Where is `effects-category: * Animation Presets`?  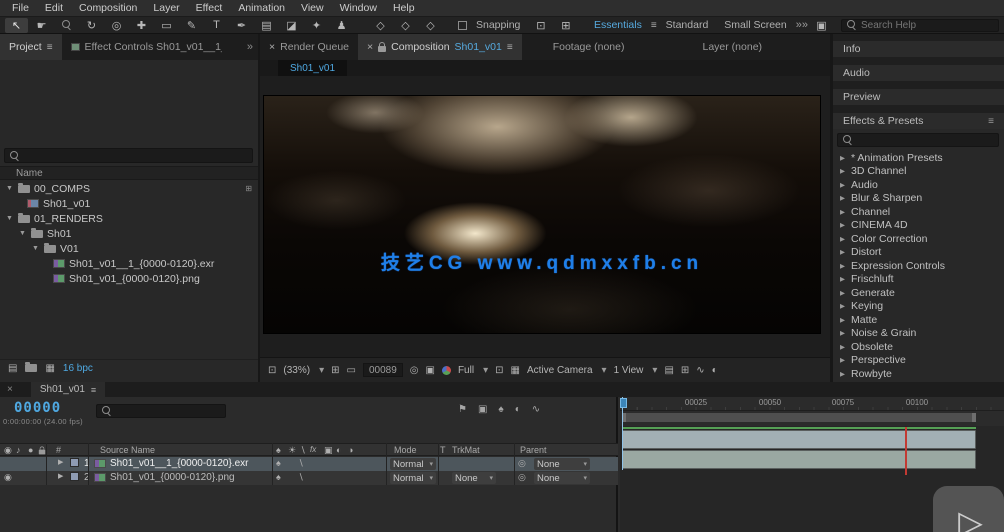 effects-category: * Animation Presets is located at coordinates (918, 158).